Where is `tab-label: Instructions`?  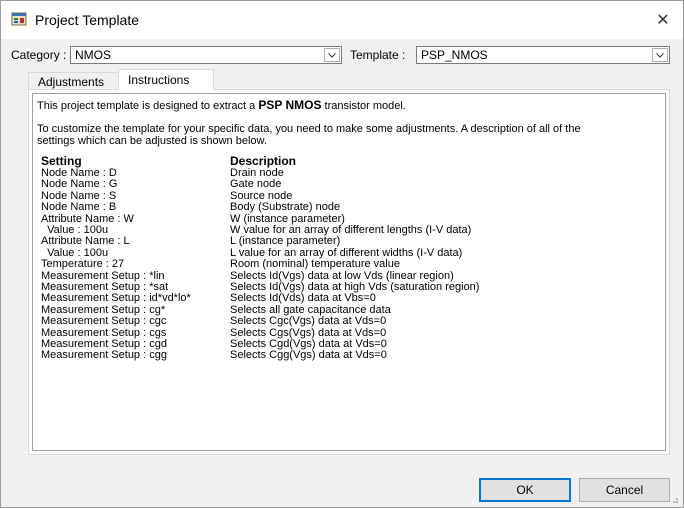 tab-label: Instructions is located at coordinates (159, 80).